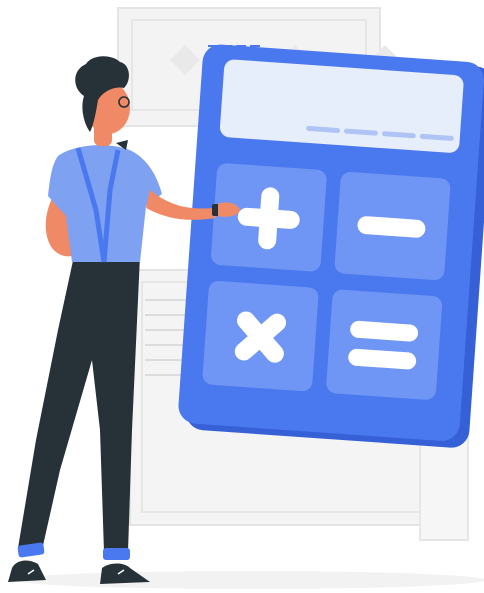 This screenshot has width=484, height=593. Describe the element at coordinates (79, 404) in the screenshot. I see `pants` at that location.